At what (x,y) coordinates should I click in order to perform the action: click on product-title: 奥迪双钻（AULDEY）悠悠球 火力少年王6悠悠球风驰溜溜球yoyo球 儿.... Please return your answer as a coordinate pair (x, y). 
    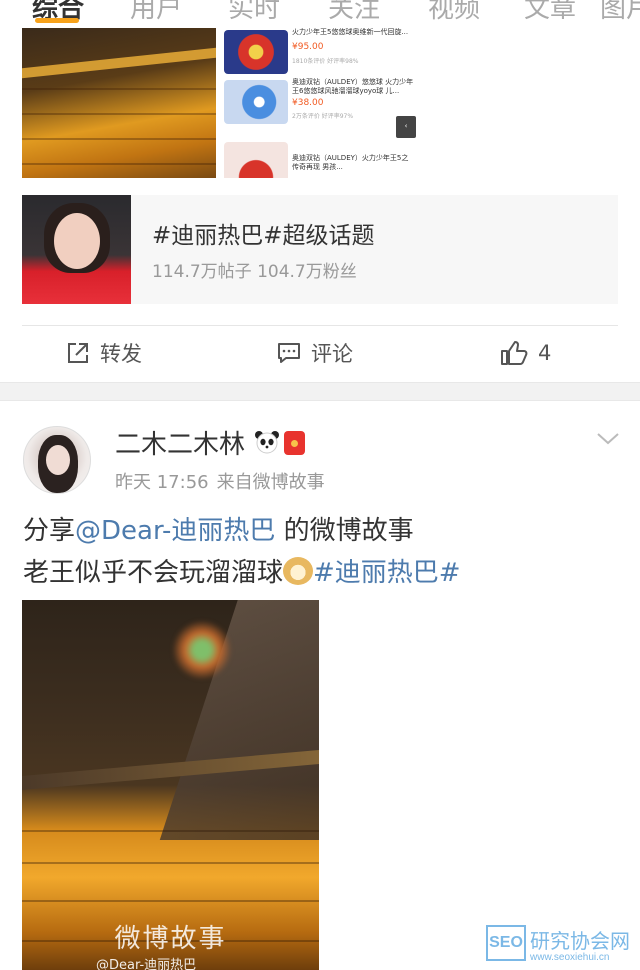
    Looking at the image, I should click on (353, 86).